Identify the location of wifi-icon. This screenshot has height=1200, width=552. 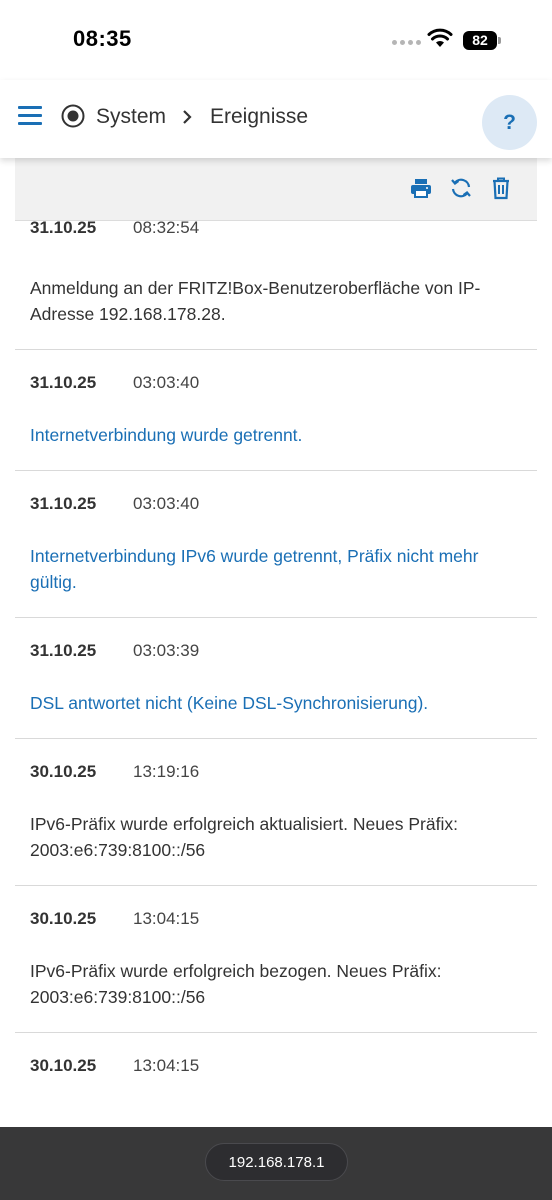
(440, 37).